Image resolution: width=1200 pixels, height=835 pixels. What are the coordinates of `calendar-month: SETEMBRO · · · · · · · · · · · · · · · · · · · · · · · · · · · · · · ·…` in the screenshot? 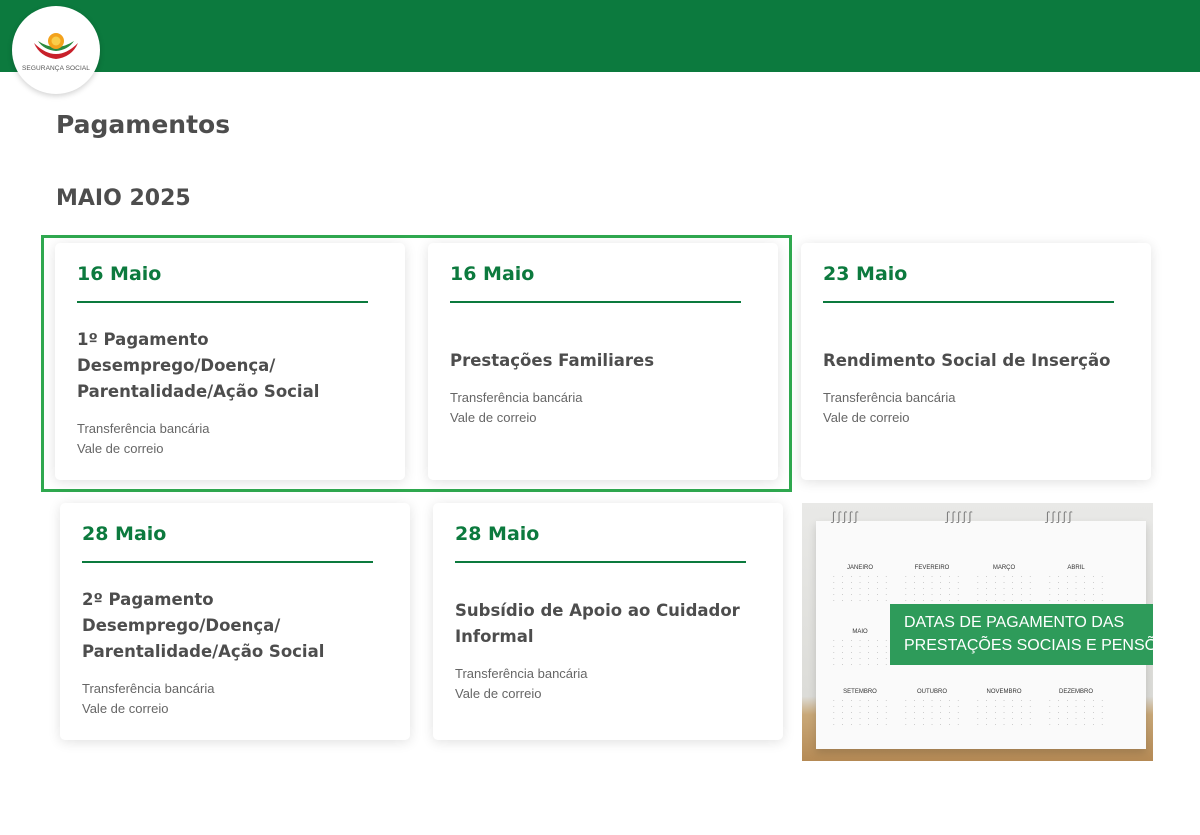 It's located at (860, 708).